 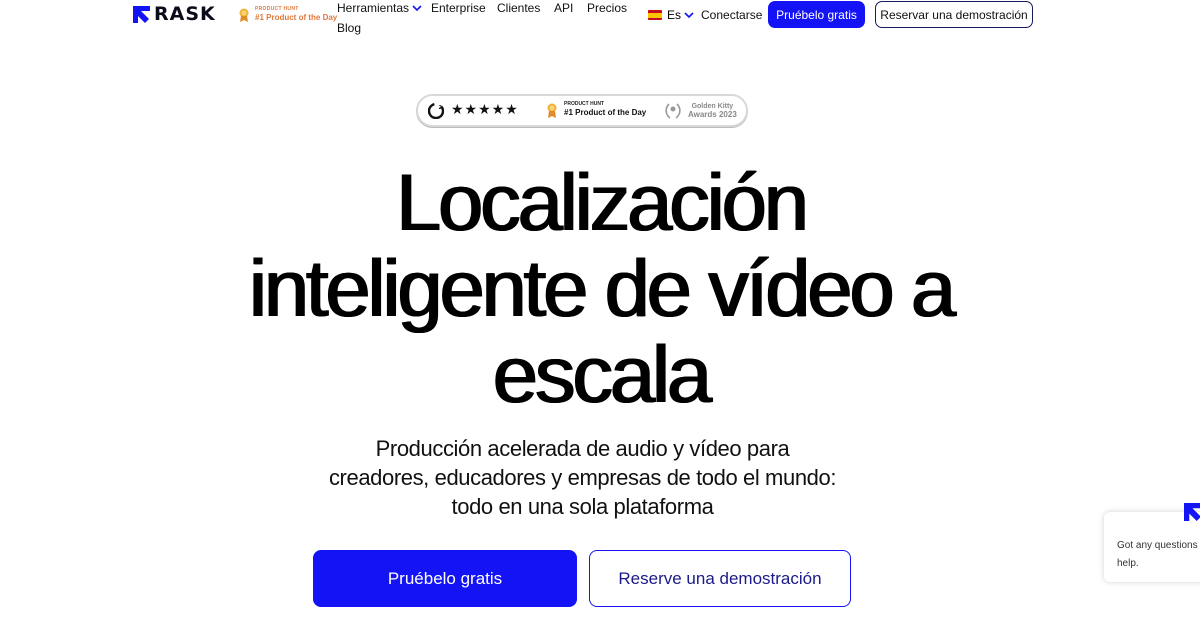 I want to click on chat-message-line: help., so click(x=1128, y=563).